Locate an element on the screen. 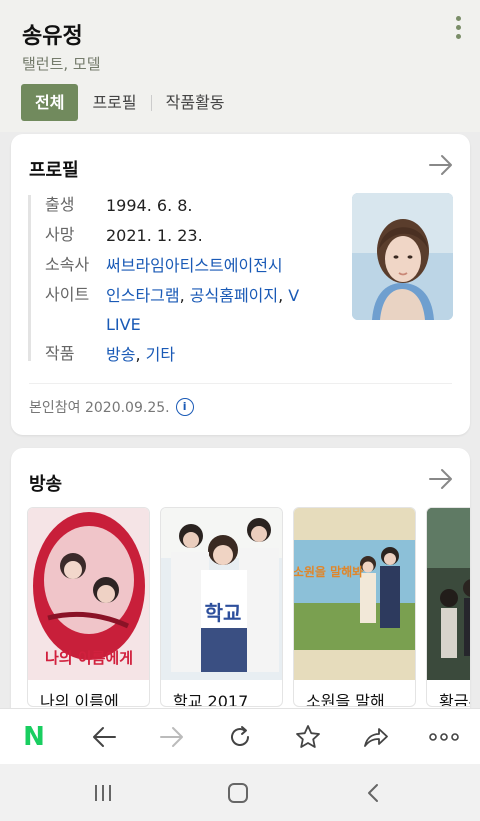  home-button is located at coordinates (238, 793).